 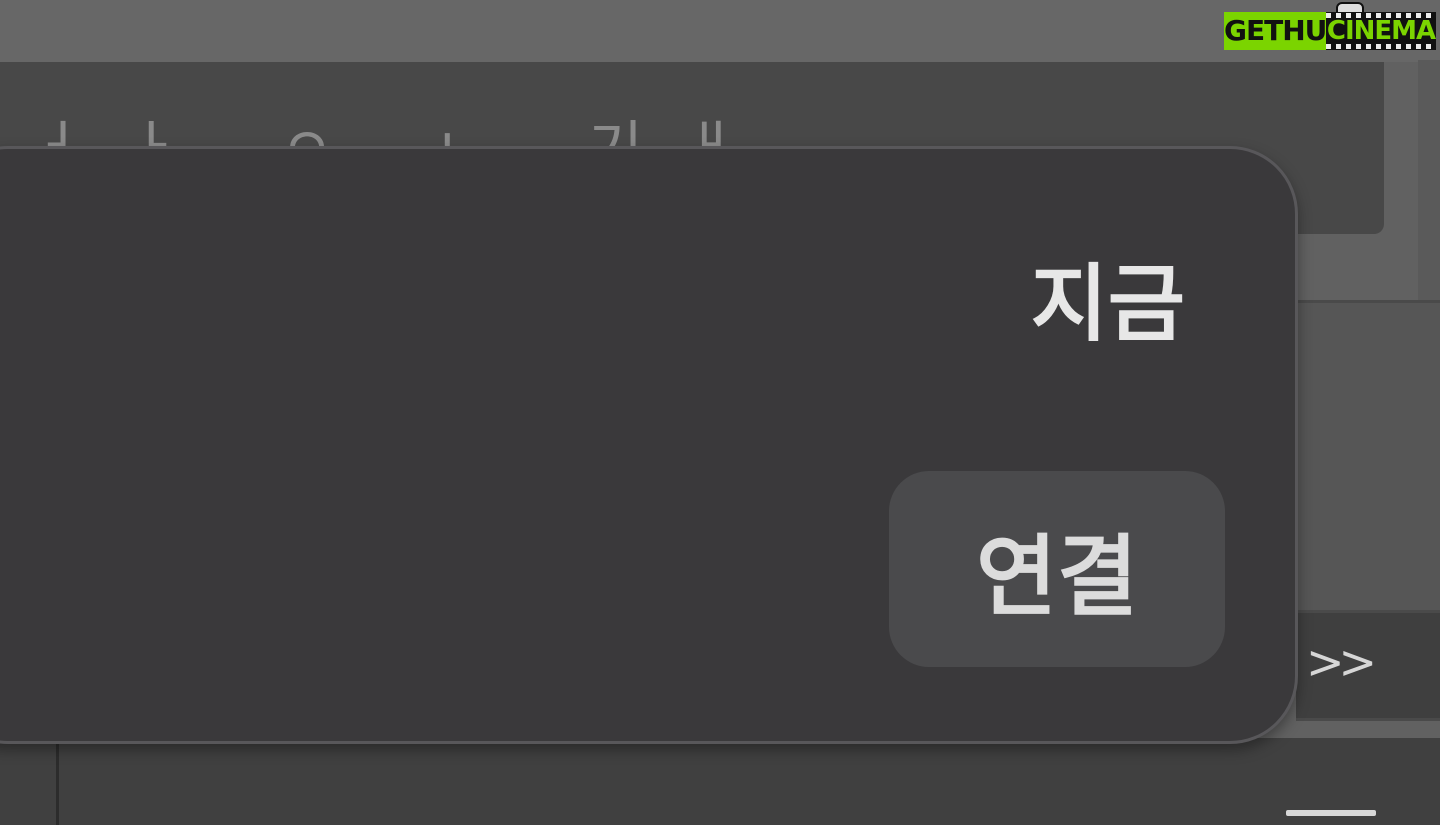 What do you see at coordinates (410, 128) in the screenshot?
I see `background-panel-text: ㅓㅏ ㅇ ㄴ 기ㅐ` at bounding box center [410, 128].